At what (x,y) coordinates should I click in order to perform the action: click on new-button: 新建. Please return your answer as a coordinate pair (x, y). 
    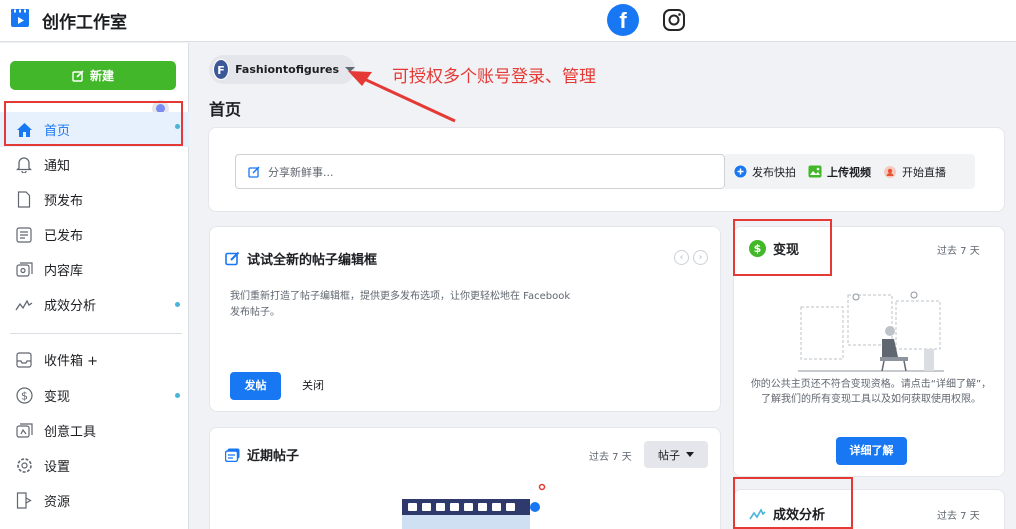
    Looking at the image, I should click on (93, 75).